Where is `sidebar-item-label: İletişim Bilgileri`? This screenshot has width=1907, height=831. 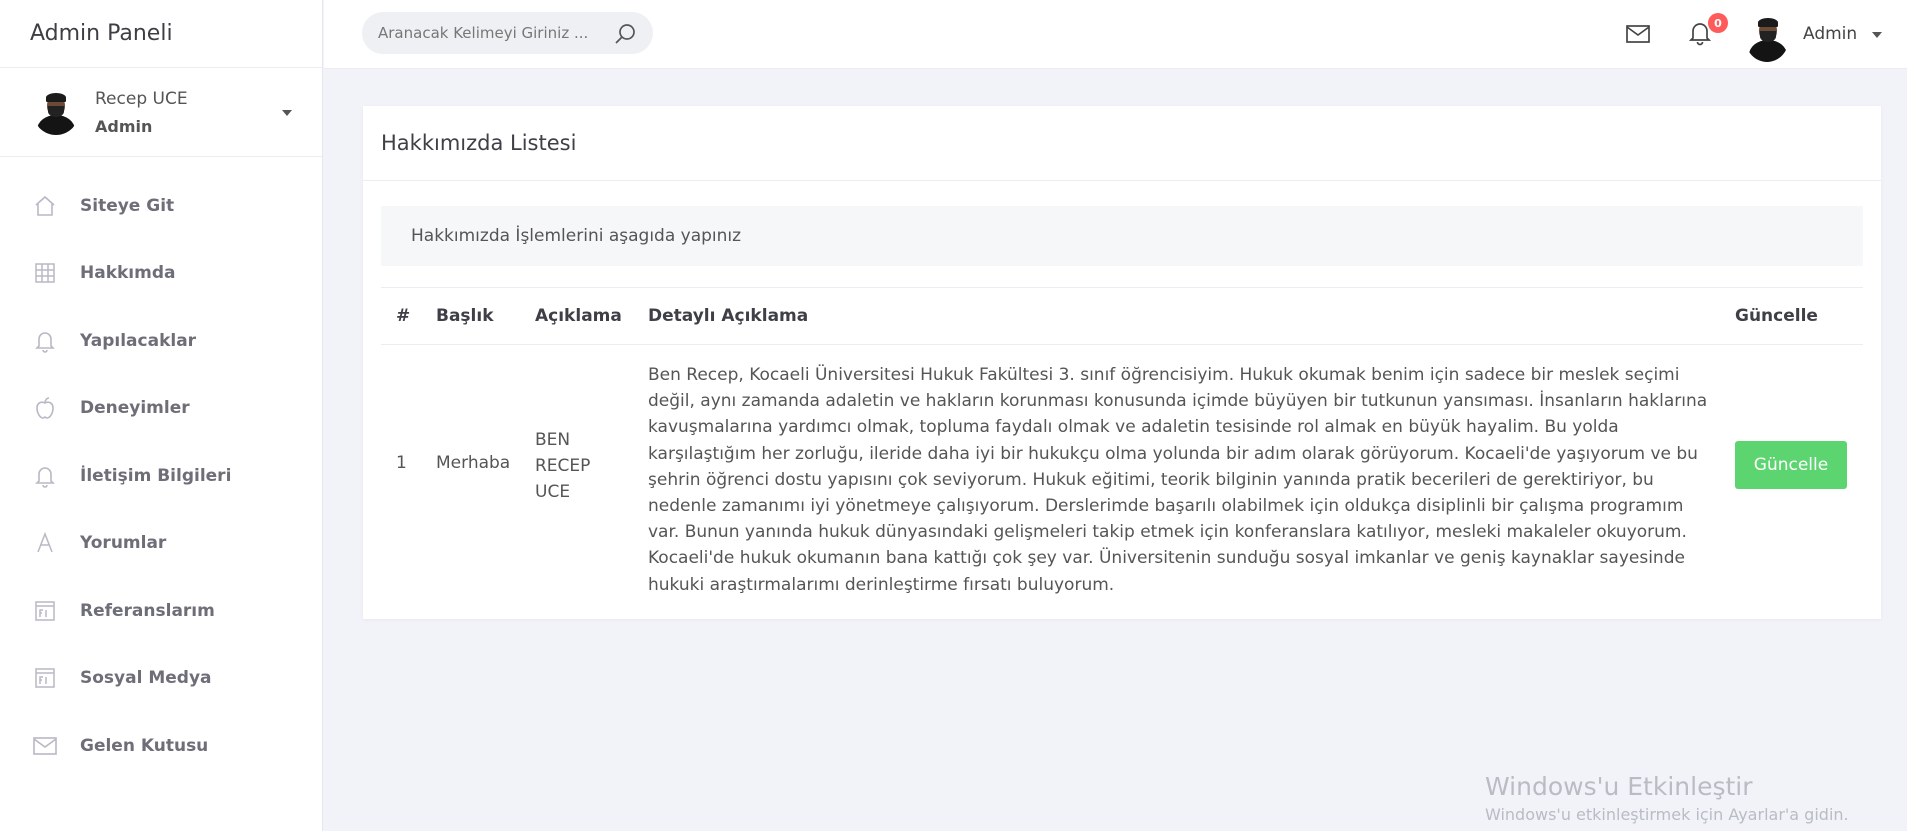
sidebar-item-label: İletişim Bilgileri is located at coordinates (156, 475).